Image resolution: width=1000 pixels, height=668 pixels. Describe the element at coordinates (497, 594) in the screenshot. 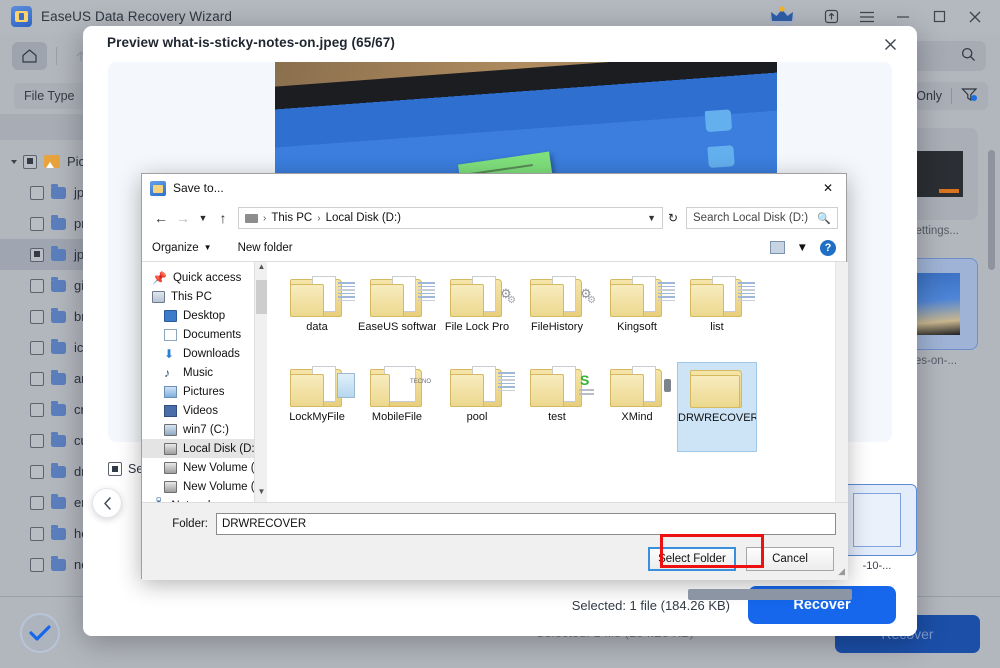

I see `horizontal-scrollbar` at that location.